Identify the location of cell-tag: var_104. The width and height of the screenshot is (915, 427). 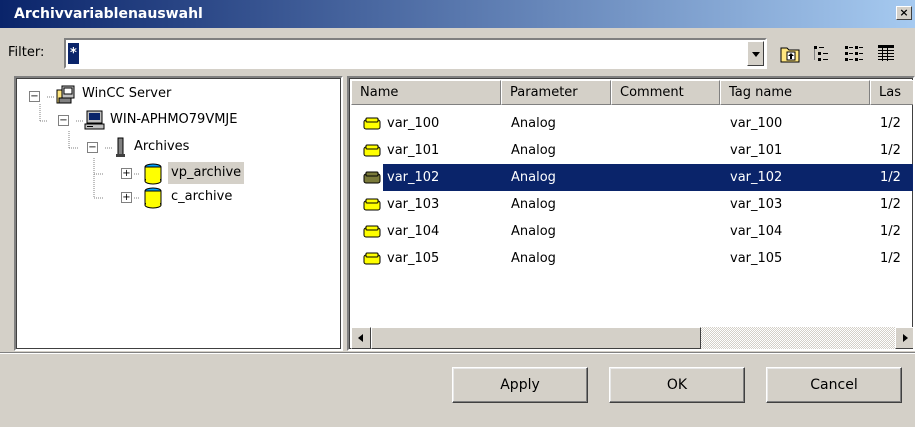
(756, 231).